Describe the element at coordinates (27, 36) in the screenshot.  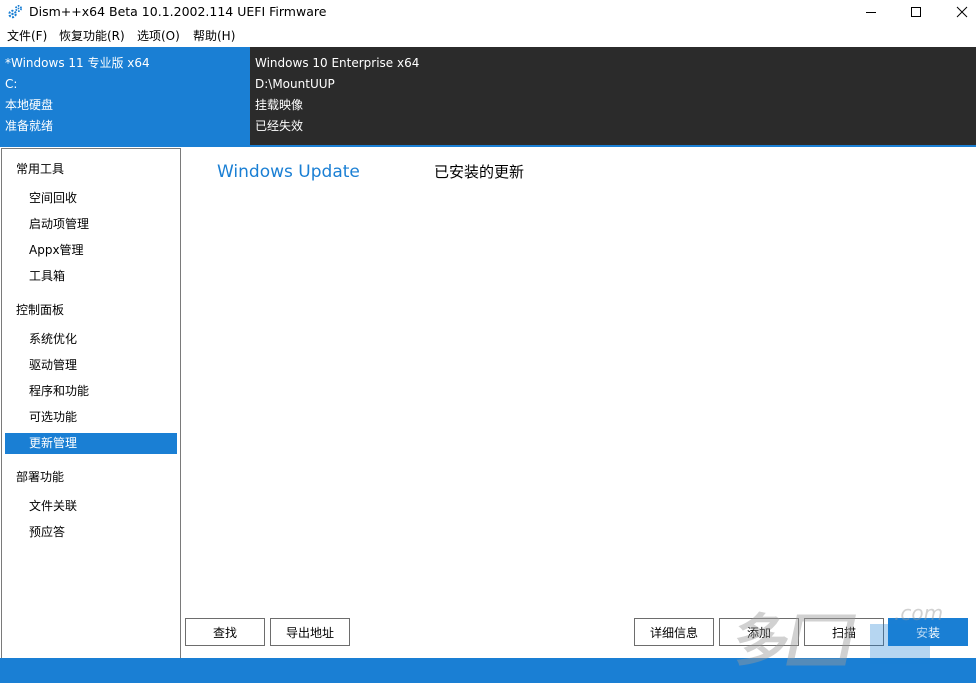
I see `menu-file: 文件(F)` at that location.